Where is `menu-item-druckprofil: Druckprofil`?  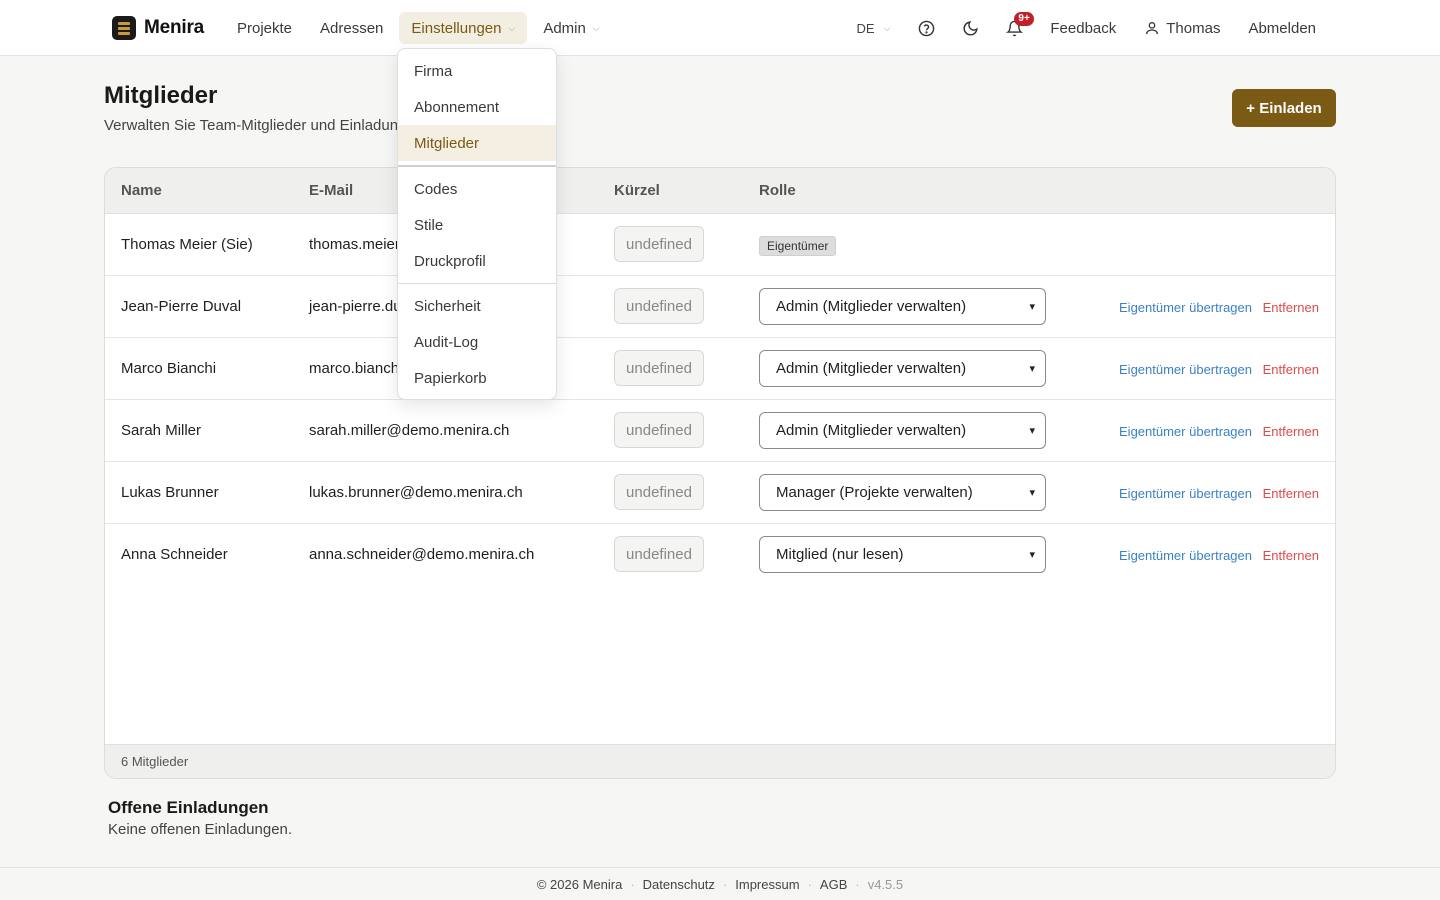 menu-item-druckprofil: Druckprofil is located at coordinates (477, 261).